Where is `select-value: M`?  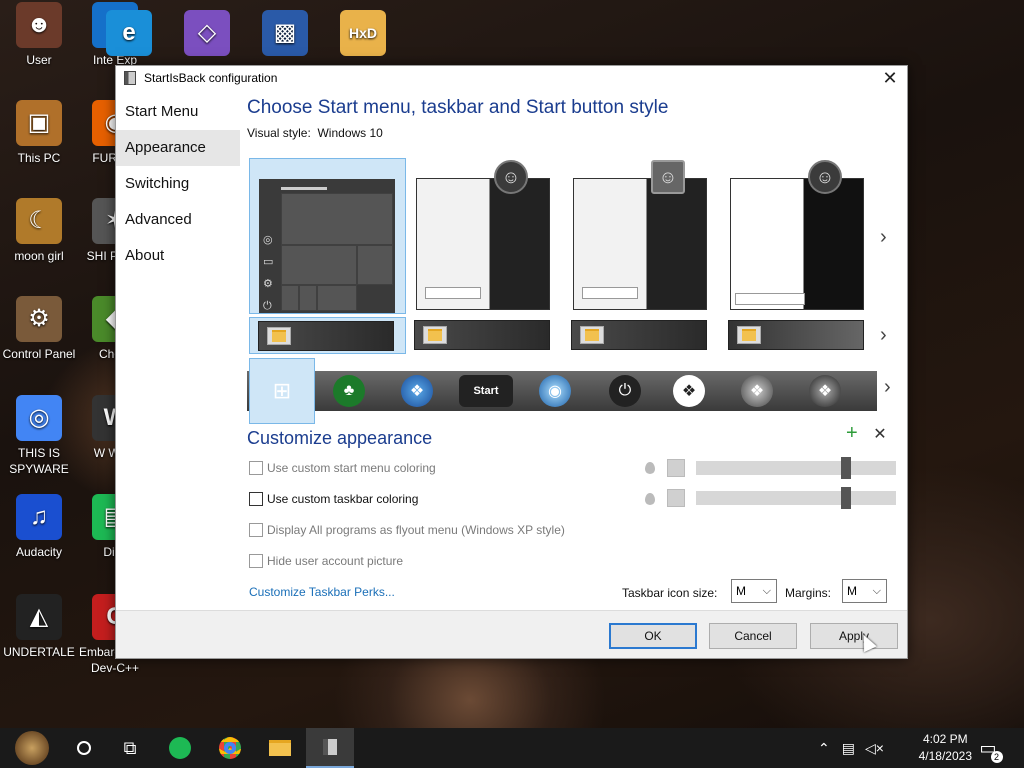 select-value: M is located at coordinates (852, 591).